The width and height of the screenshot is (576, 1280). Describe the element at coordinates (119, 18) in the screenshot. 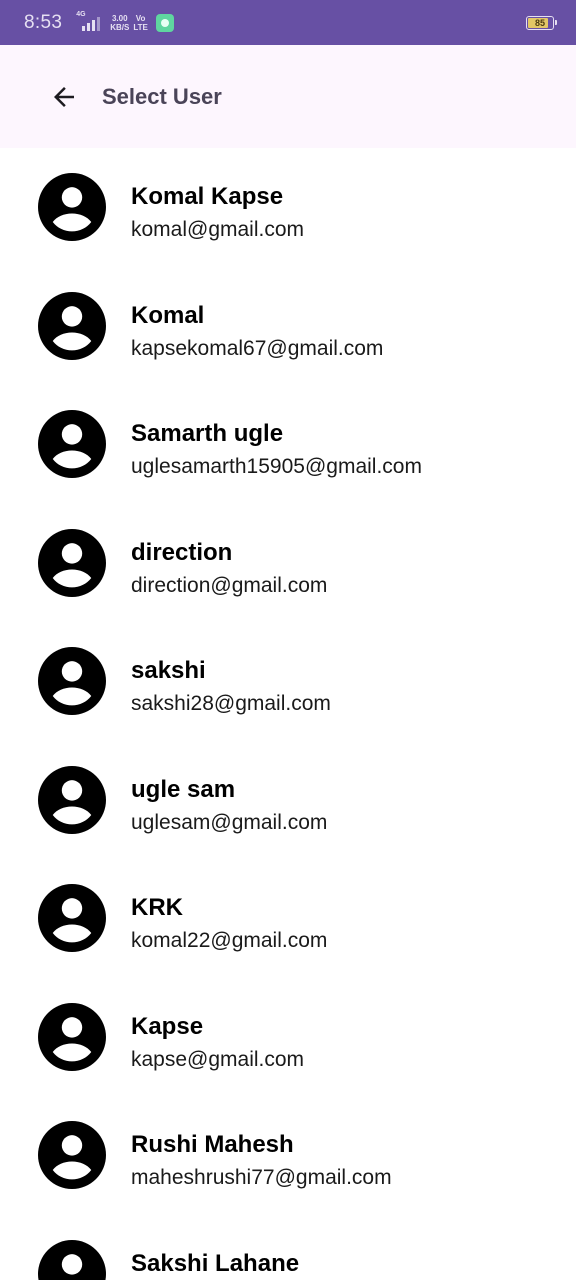

I see `network-speed-value: 3.00` at that location.